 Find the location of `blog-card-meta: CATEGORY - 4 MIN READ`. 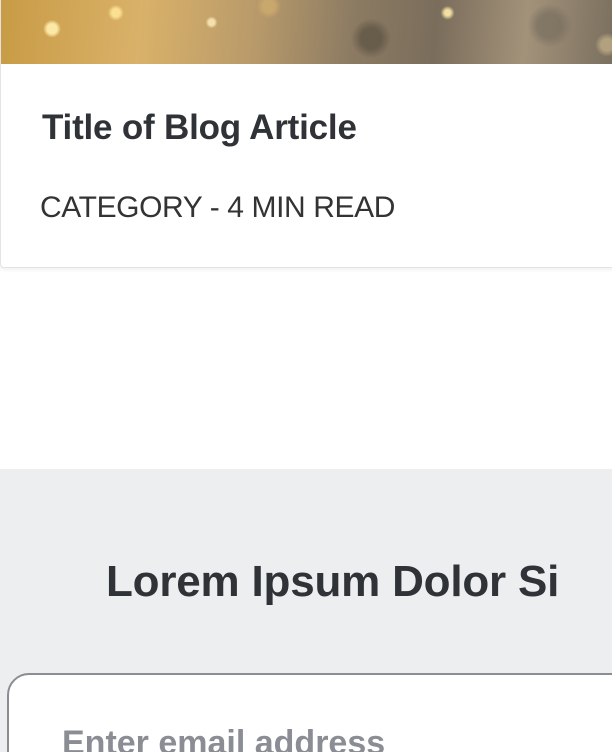

blog-card-meta: CATEGORY - 4 MIN READ is located at coordinates (217, 207).